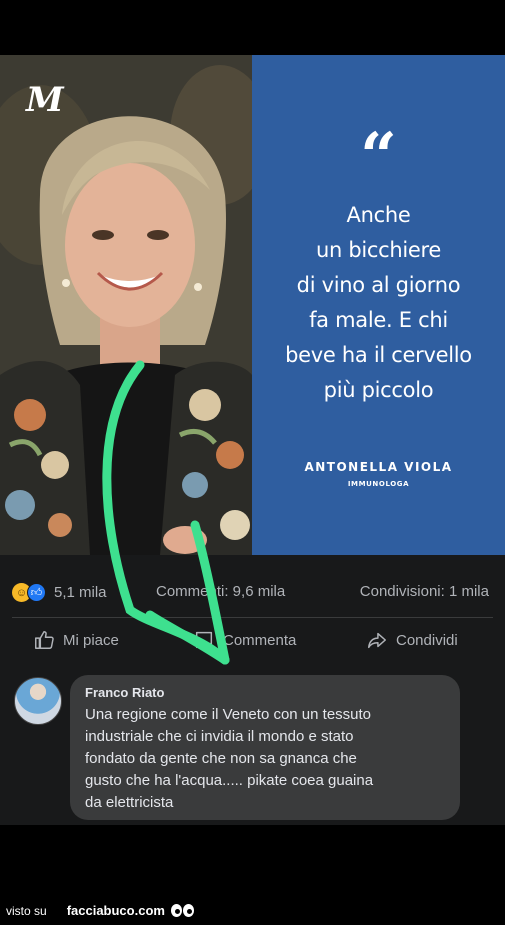 This screenshot has width=505, height=925. What do you see at coordinates (378, 250) in the screenshot?
I see `quote-line: un bicchiere` at bounding box center [378, 250].